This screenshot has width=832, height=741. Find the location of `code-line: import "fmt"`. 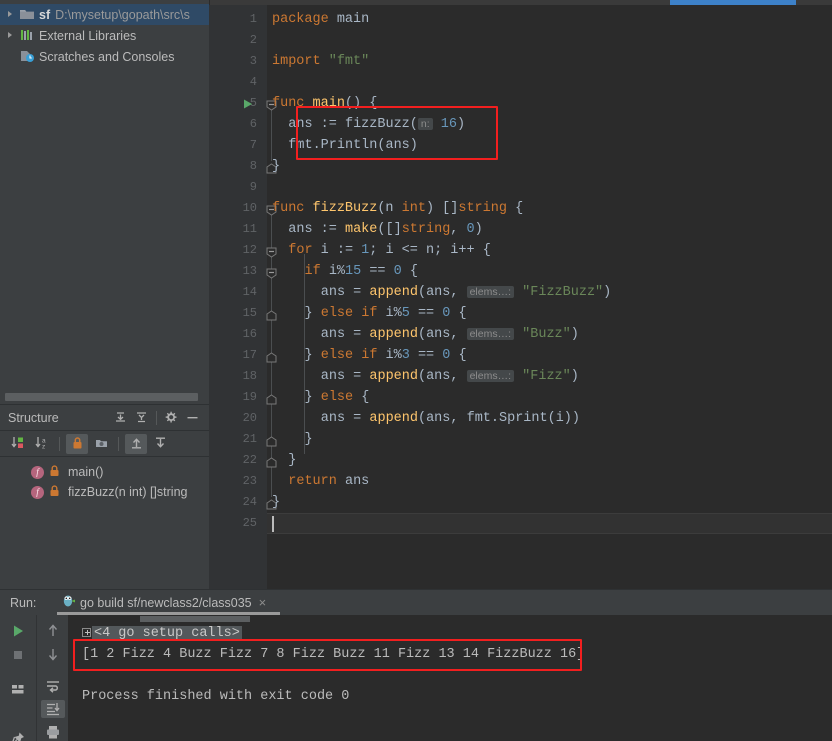

code-line: import "fmt" is located at coordinates (320, 61).